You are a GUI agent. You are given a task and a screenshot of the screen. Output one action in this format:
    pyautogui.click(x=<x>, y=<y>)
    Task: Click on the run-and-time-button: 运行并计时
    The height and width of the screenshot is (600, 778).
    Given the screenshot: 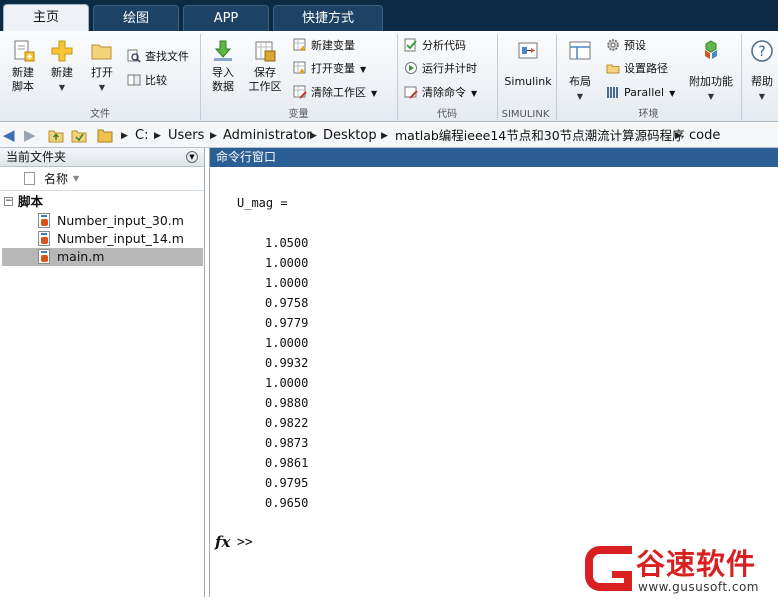 What is the action you would take?
    pyautogui.click(x=440, y=69)
    